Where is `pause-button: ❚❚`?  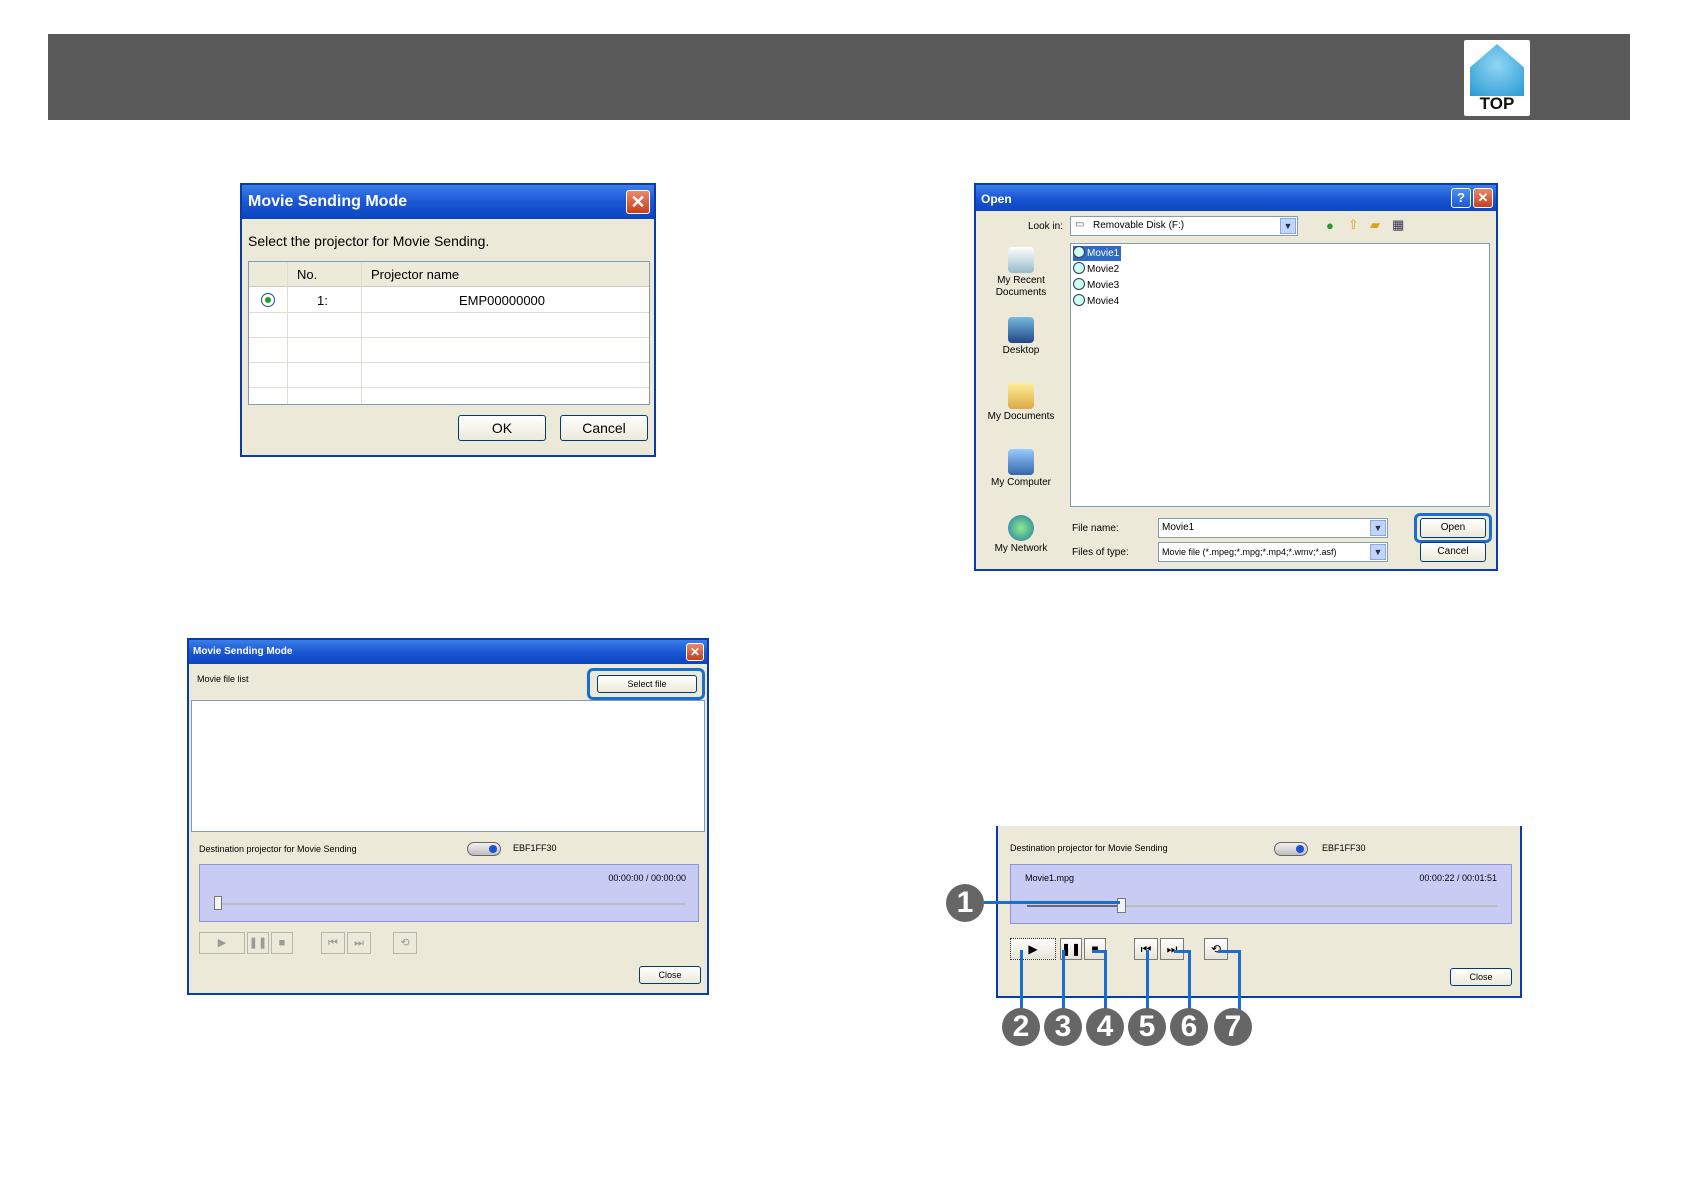 pause-button: ❚❚ is located at coordinates (258, 943).